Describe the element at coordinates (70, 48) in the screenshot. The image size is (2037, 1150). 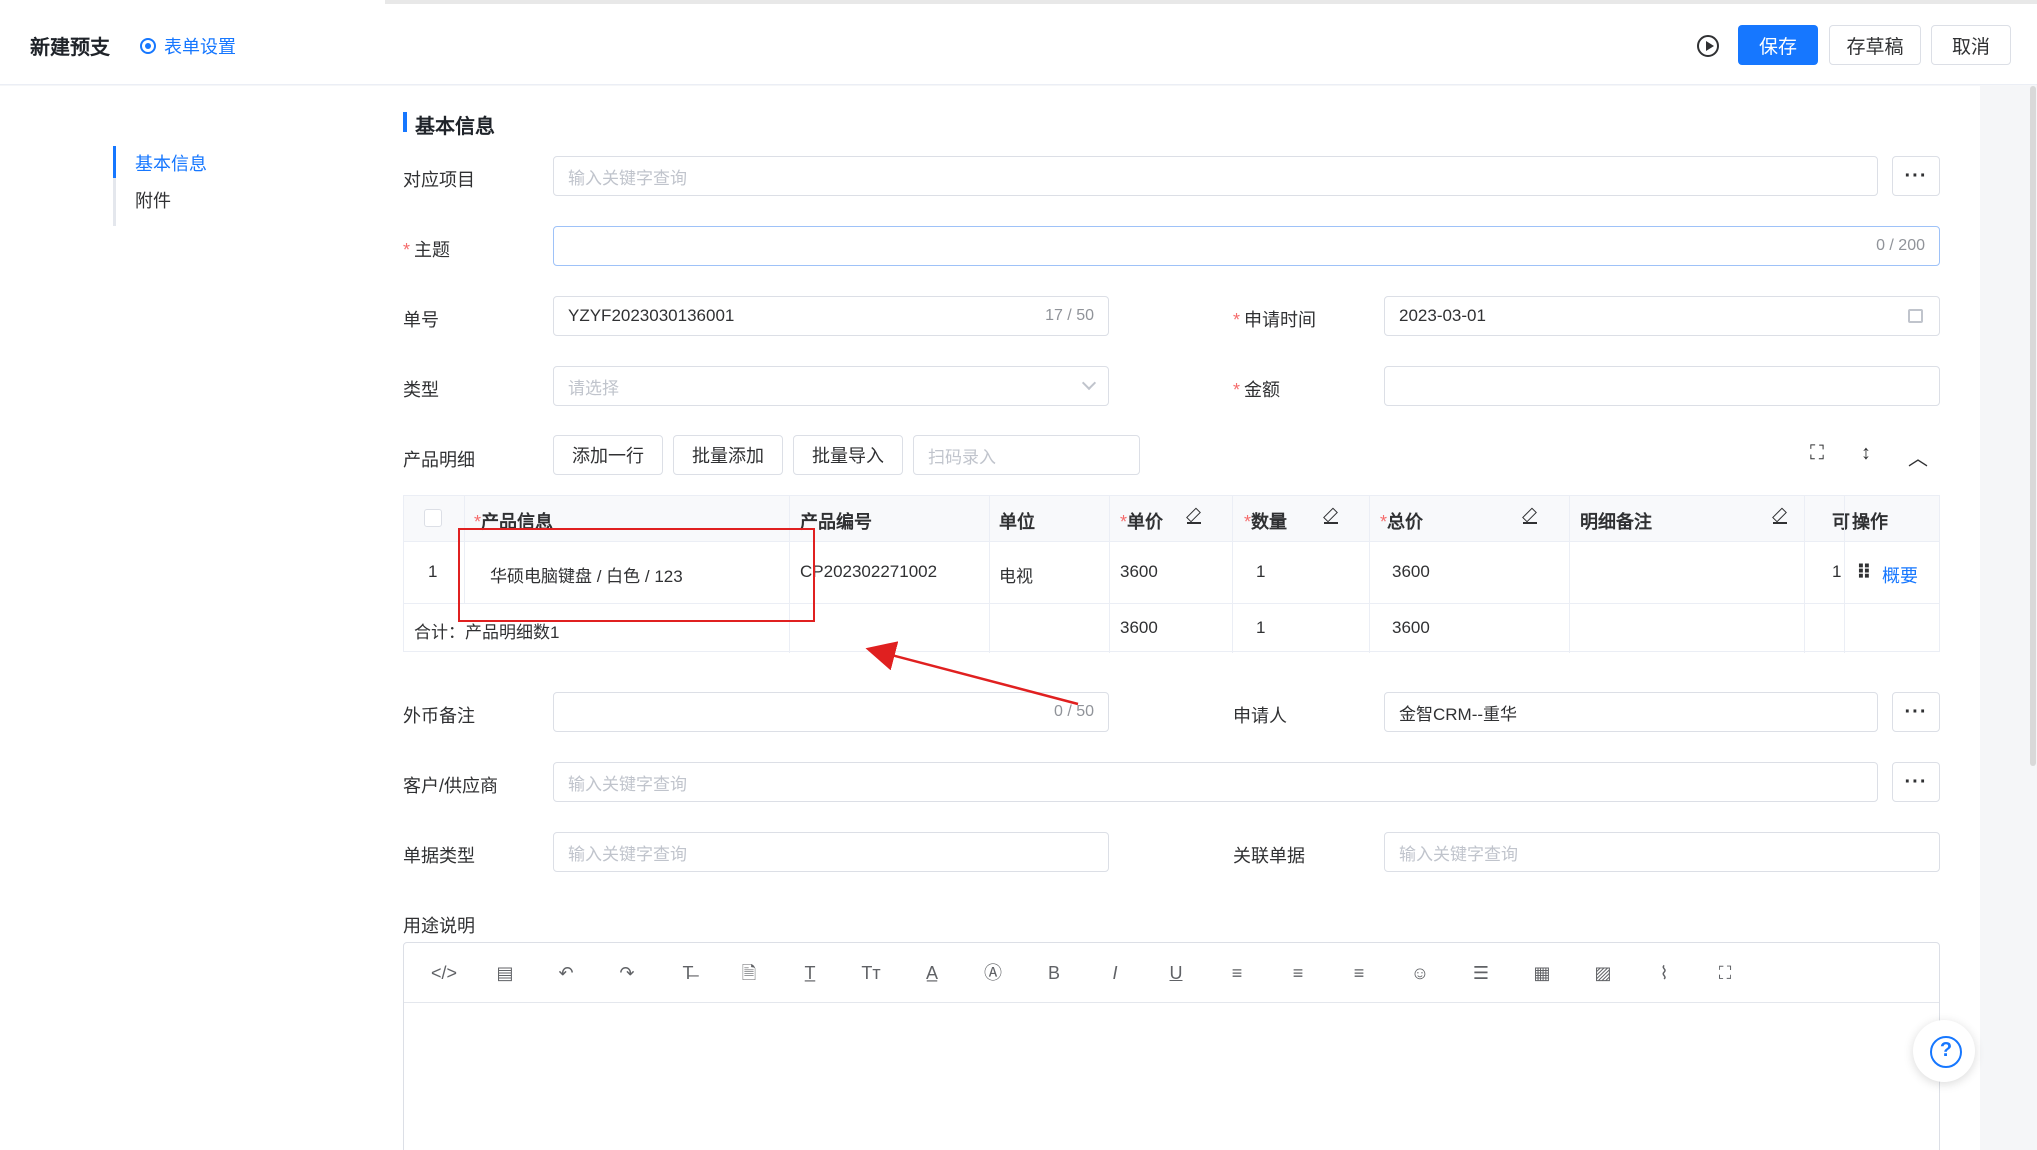
I see `page-title: 新建预支` at that location.